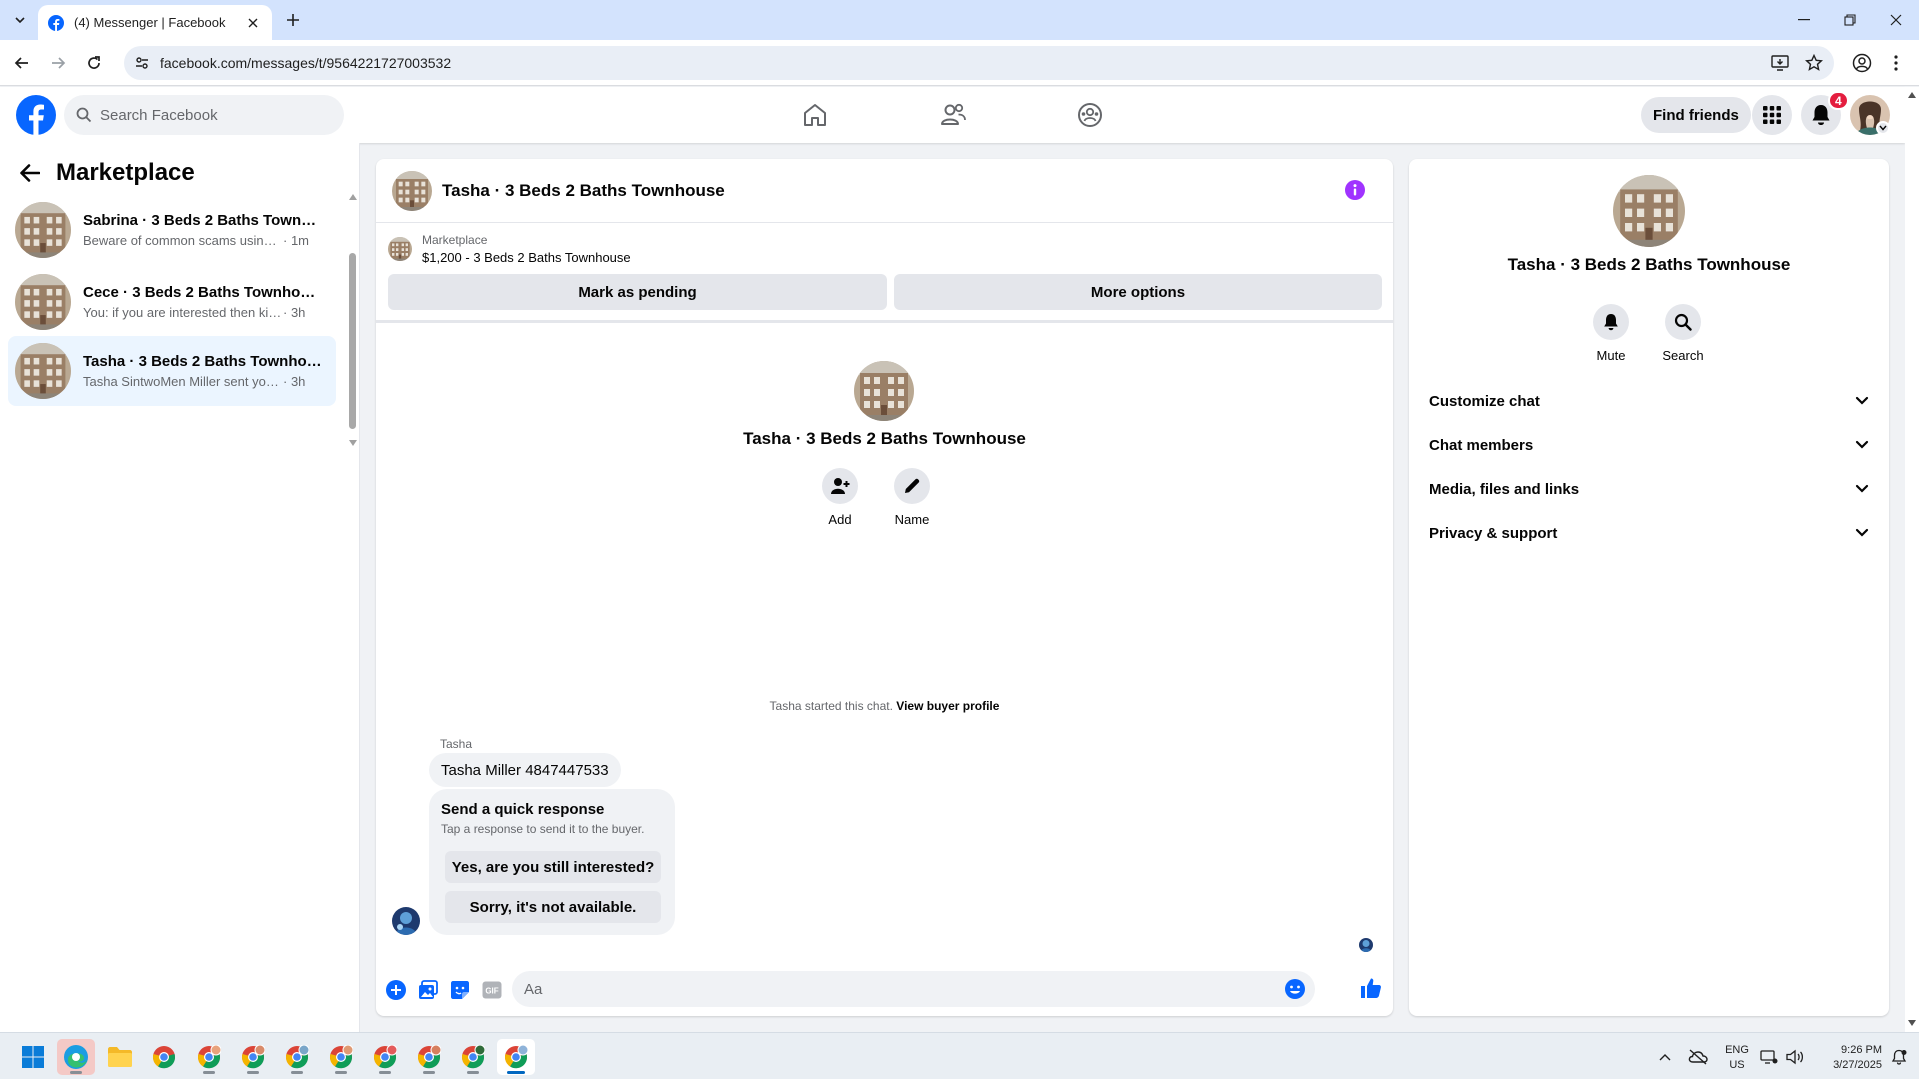 This screenshot has height=1079, width=1919. Describe the element at coordinates (1849, 1058) in the screenshot. I see `system-clock: 9:26 PM 3/27/2025` at that location.